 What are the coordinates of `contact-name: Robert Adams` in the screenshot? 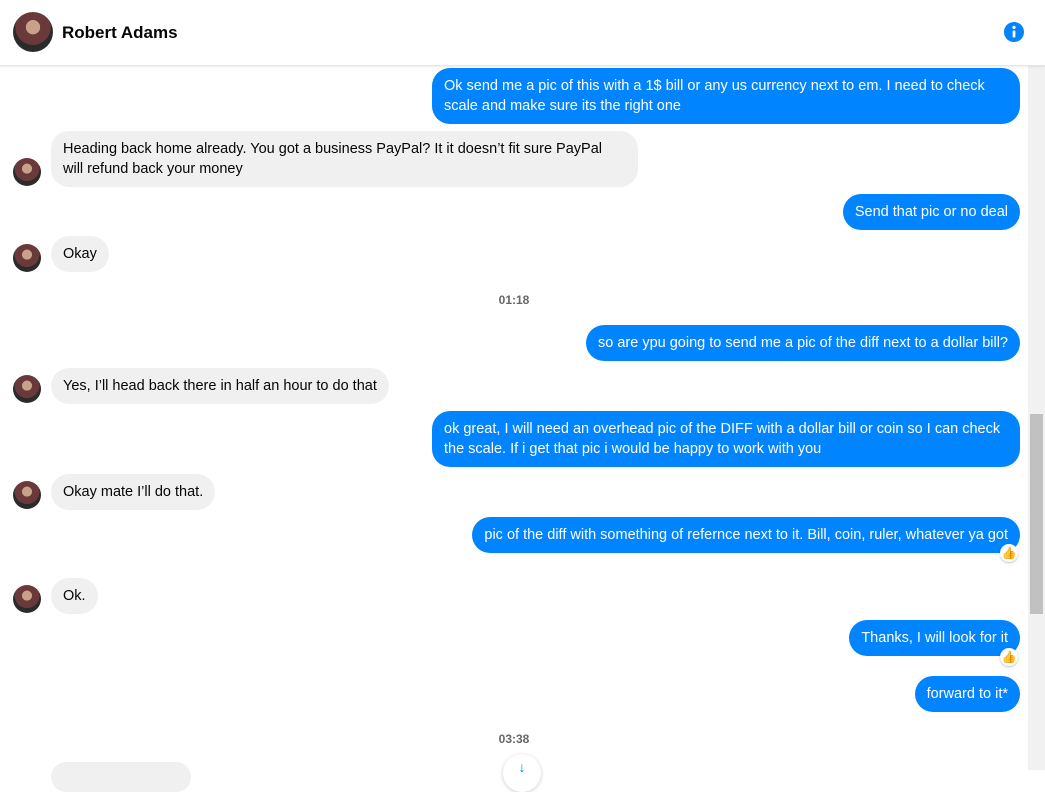 It's located at (120, 33).